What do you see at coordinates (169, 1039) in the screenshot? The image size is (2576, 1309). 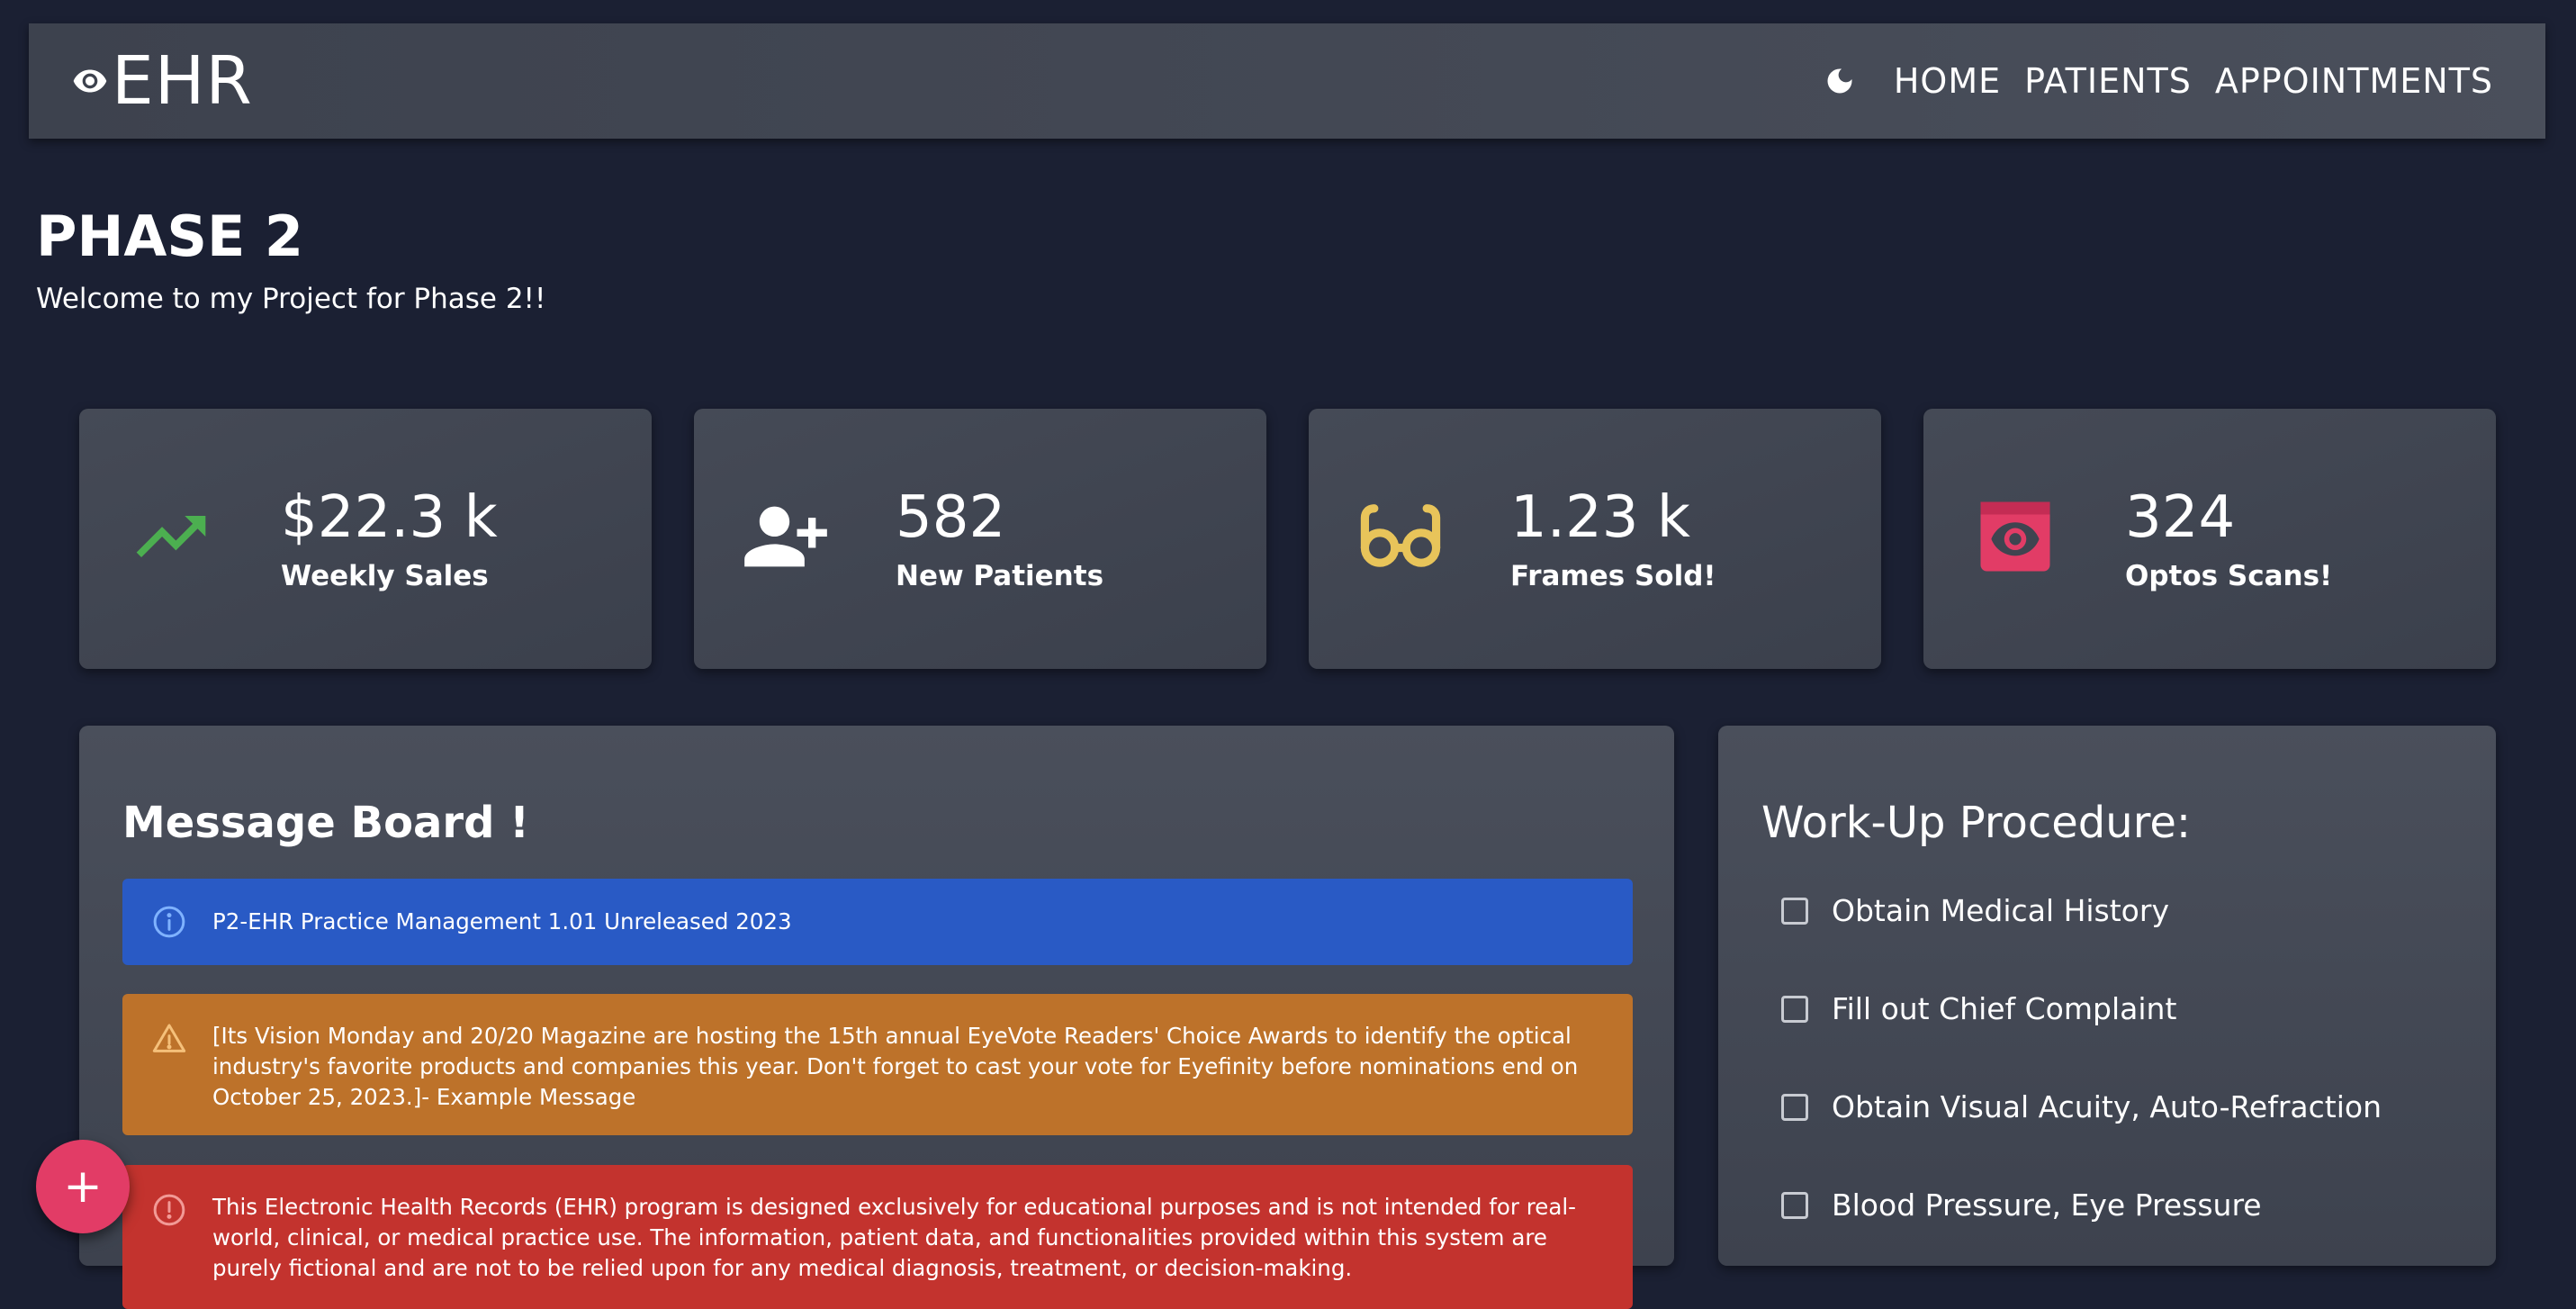 I see `warning-icon` at bounding box center [169, 1039].